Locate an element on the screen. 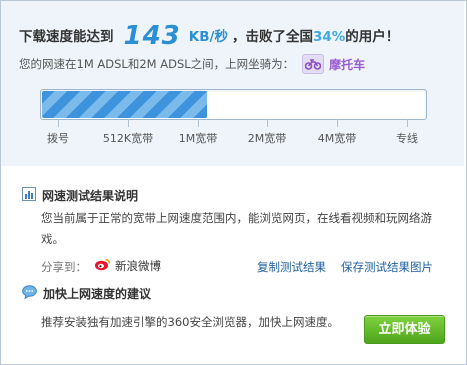  suggestion-title: 加快上网速度的建议 is located at coordinates (86, 293).